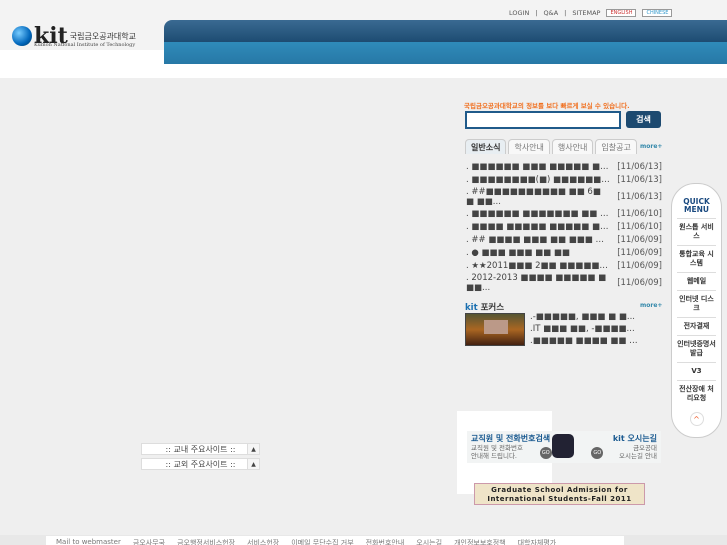  What do you see at coordinates (586, 13) in the screenshot?
I see `sitemap-link: SITEMAP` at bounding box center [586, 13].